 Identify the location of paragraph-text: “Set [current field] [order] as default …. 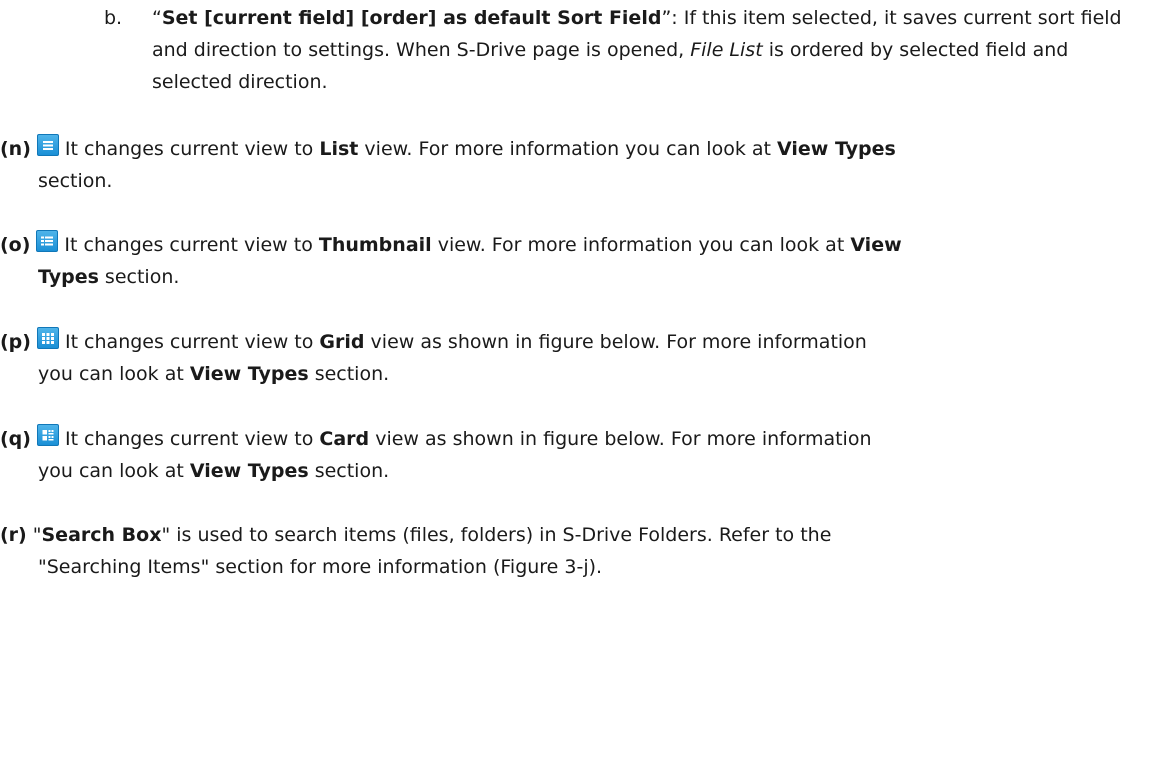
(637, 50).